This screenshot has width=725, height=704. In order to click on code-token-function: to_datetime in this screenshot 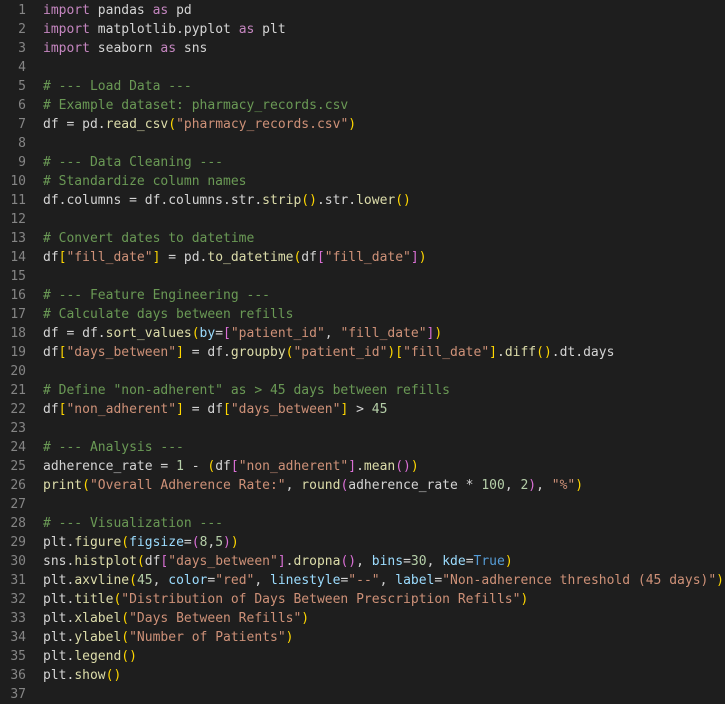, I will do `click(250, 257)`.